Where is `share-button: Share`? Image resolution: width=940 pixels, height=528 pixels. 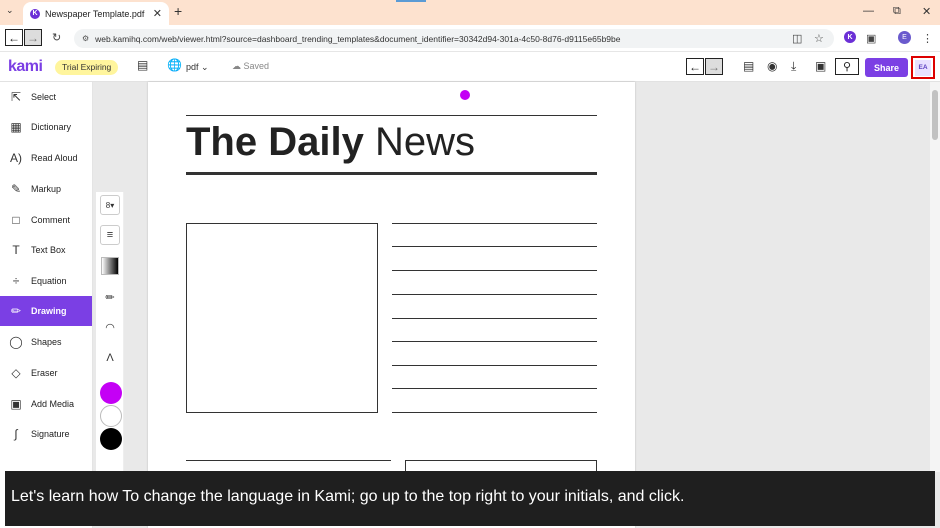 share-button: Share is located at coordinates (886, 67).